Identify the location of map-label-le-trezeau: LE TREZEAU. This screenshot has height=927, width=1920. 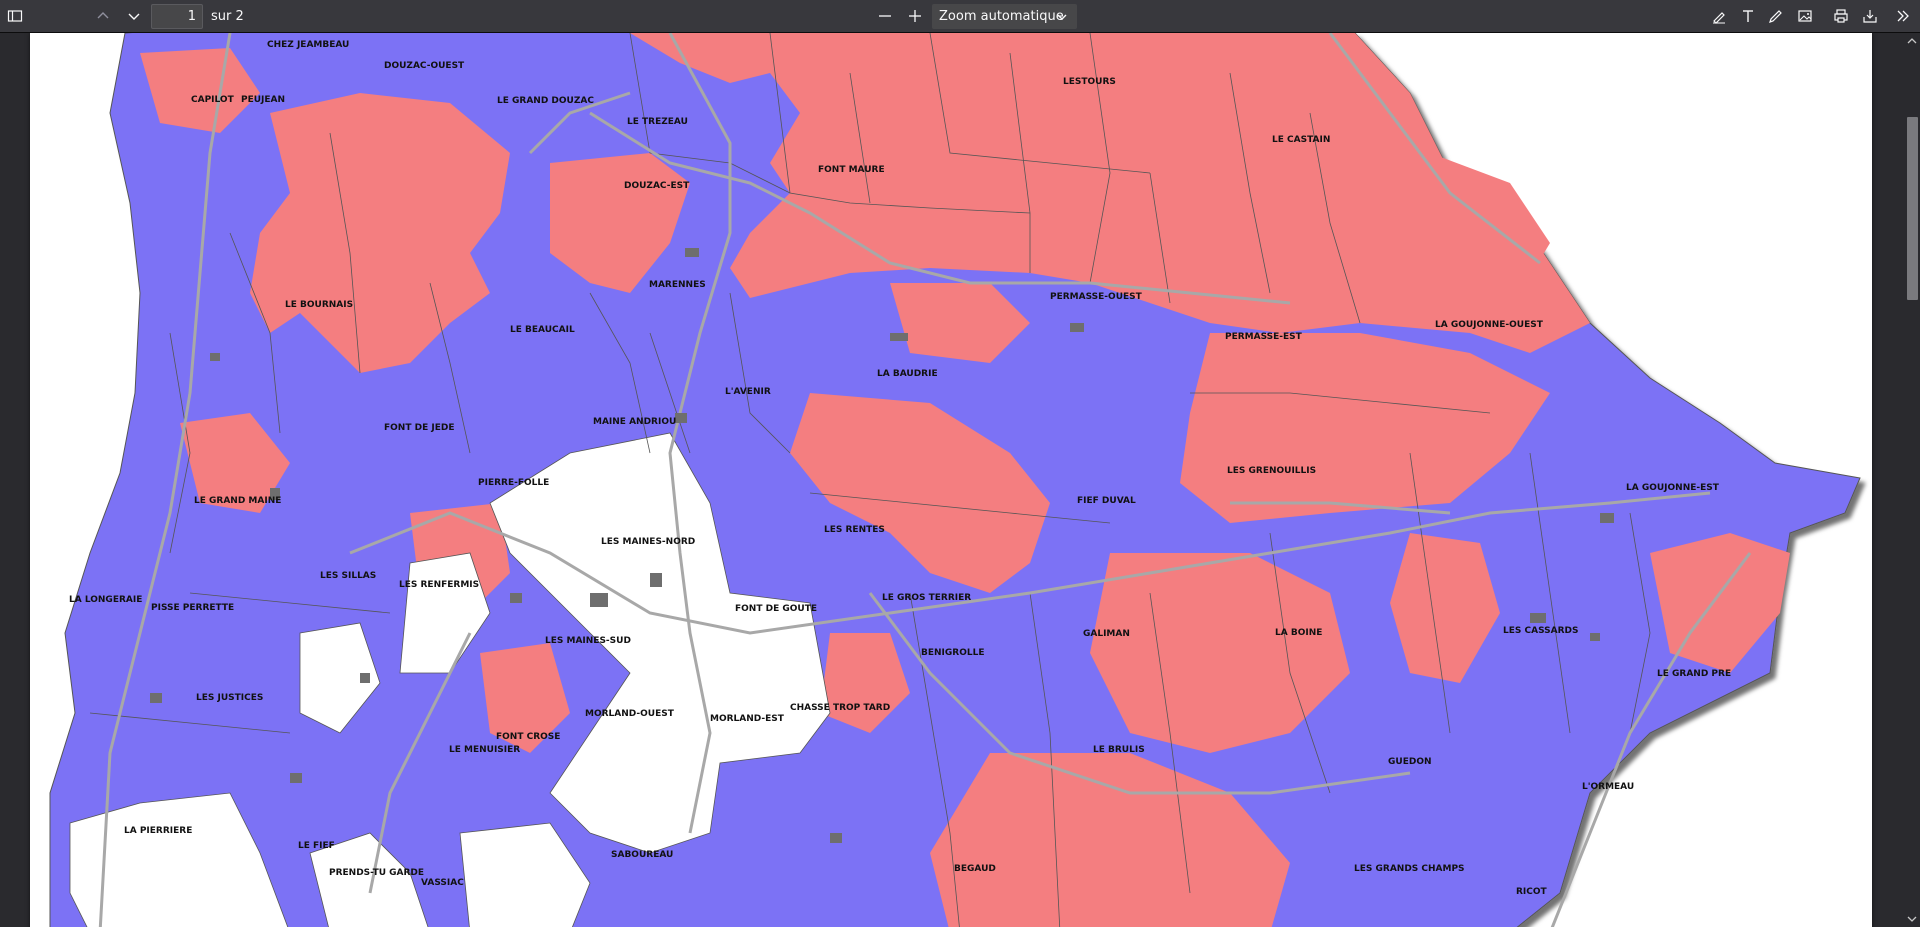
(657, 122).